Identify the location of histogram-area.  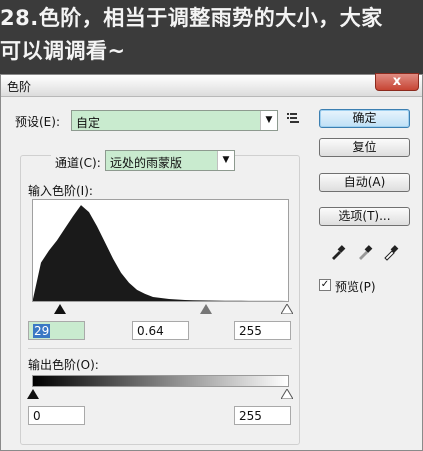
(160, 253).